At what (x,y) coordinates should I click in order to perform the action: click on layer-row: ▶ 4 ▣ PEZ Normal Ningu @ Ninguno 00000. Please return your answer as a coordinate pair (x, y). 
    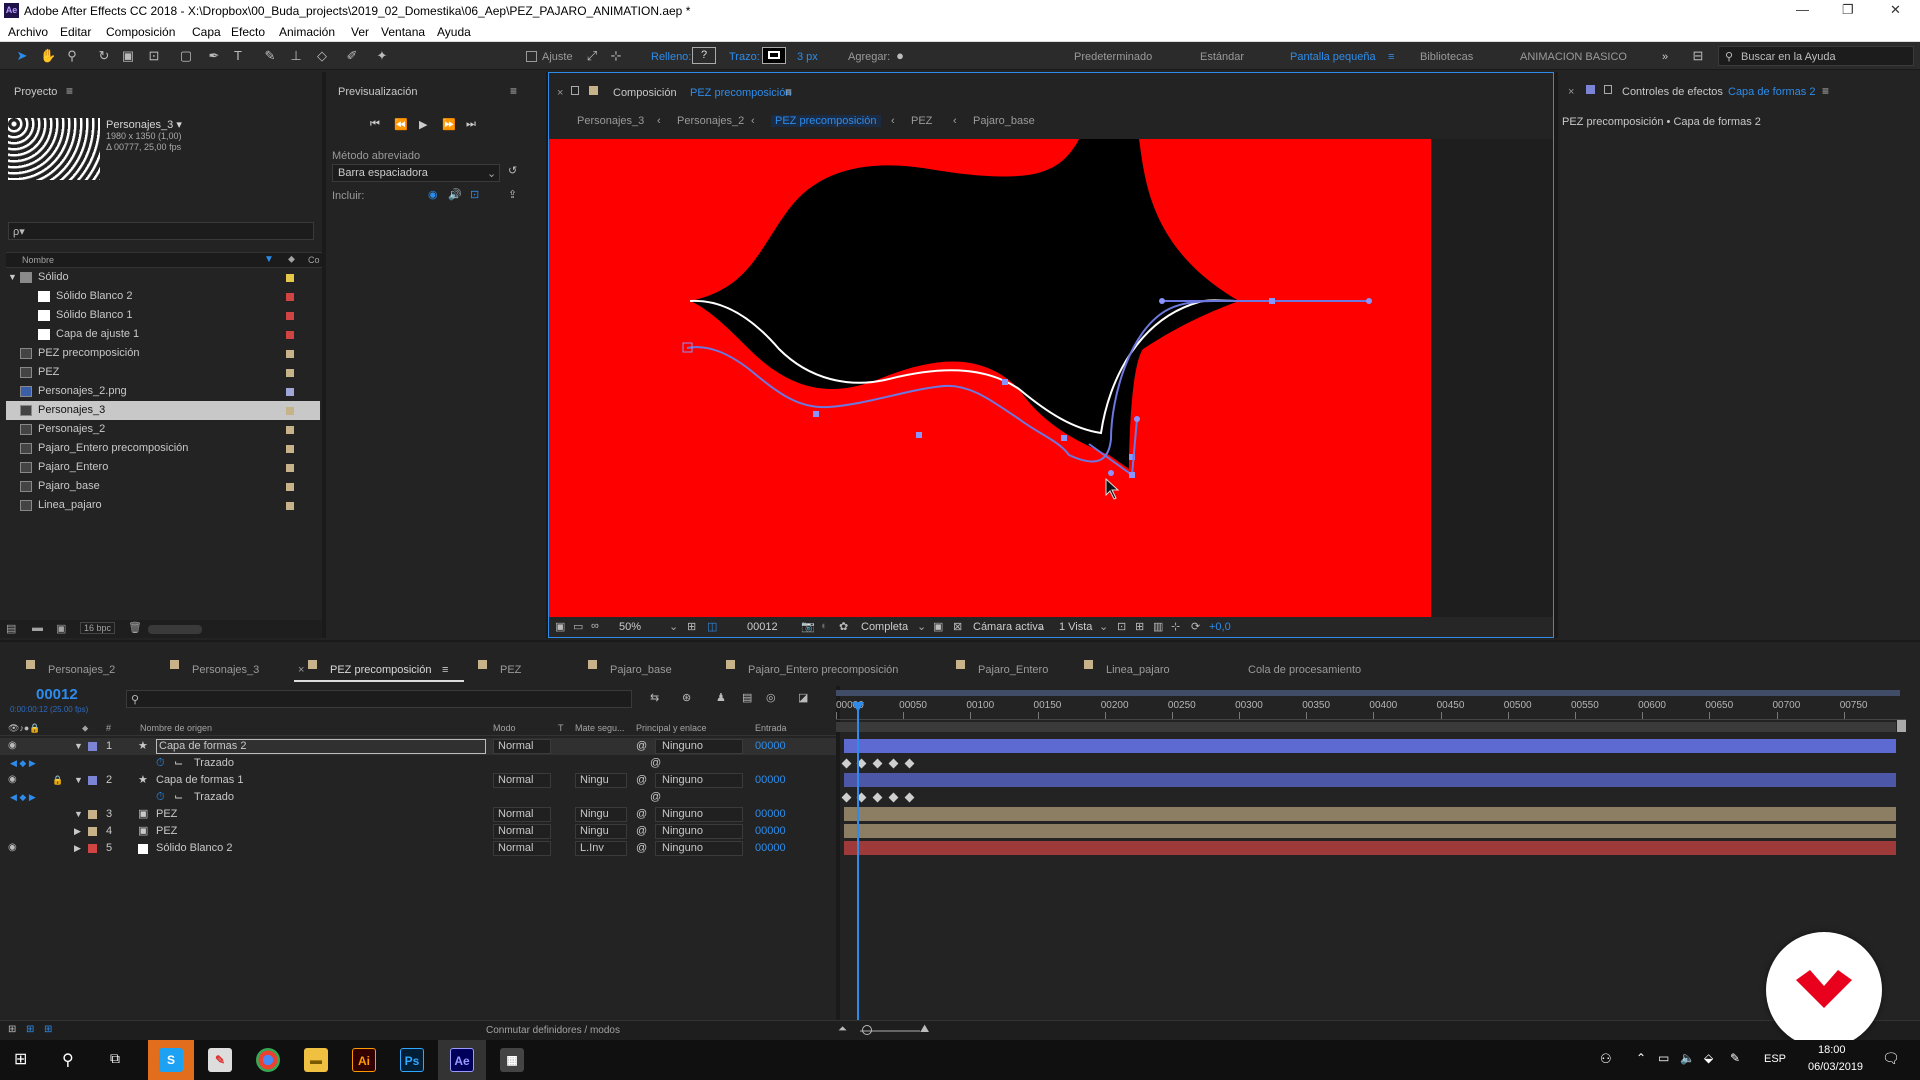
    Looking at the image, I should click on (418, 831).